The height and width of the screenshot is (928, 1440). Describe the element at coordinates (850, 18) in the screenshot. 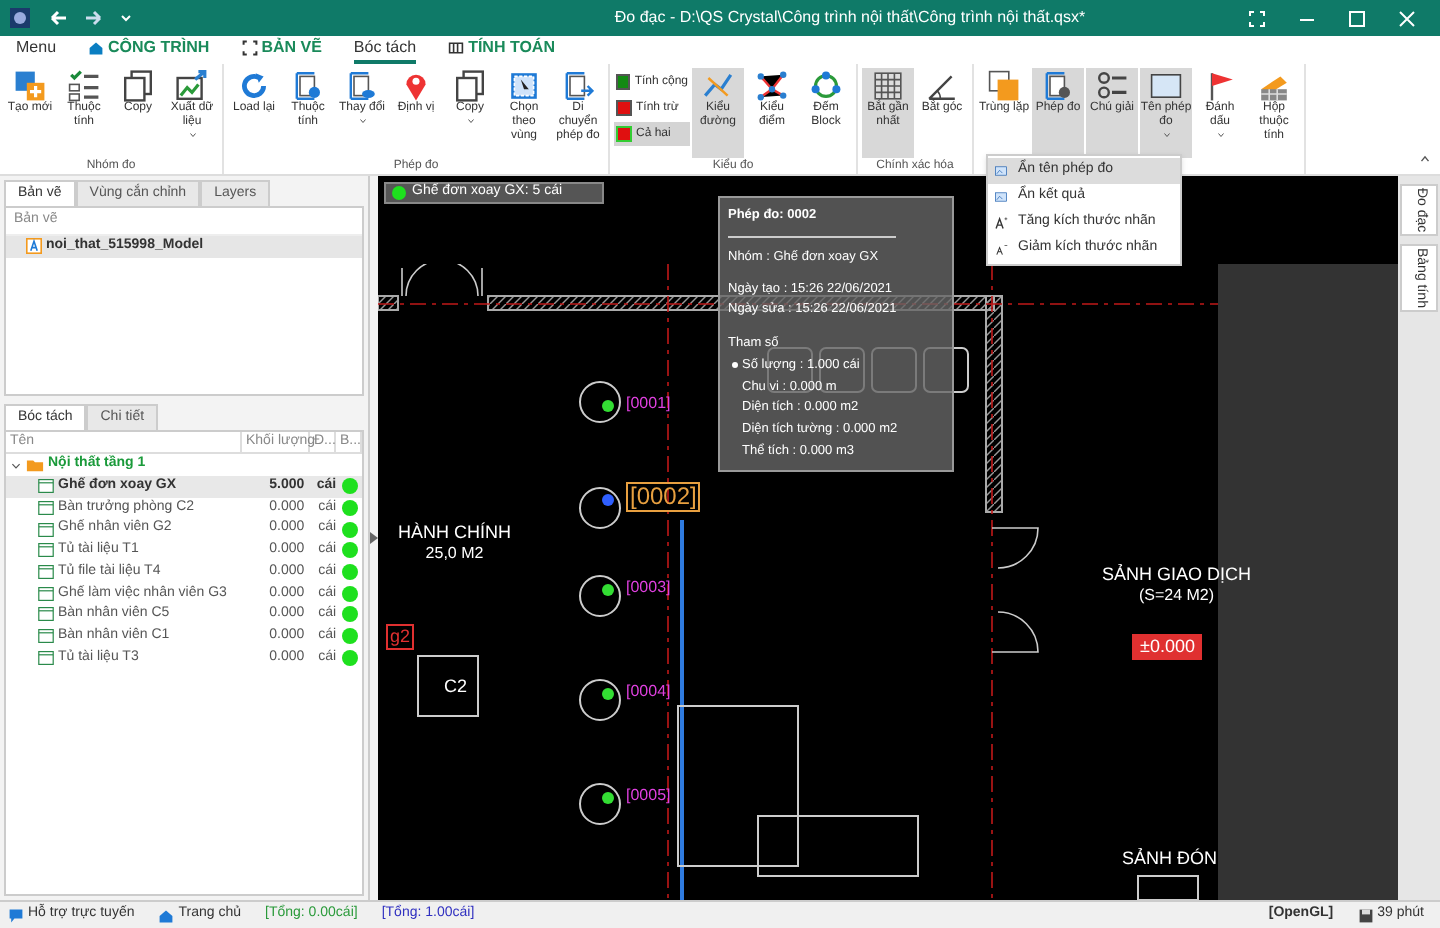

I see `window-title: Đo đạc - D:\QS Crystal\Công trình nội thất\Công trình nội thất.qsx*` at that location.